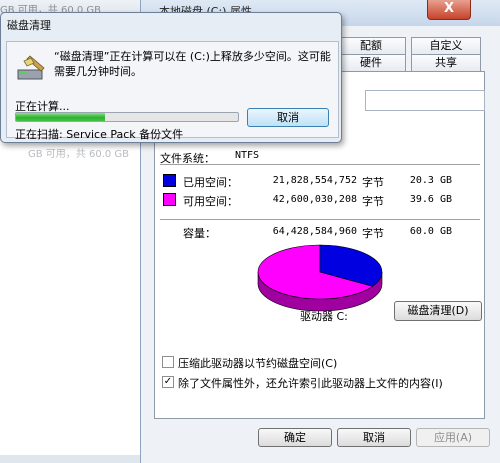 The width and height of the screenshot is (500, 463). I want to click on cancel-button: 取消, so click(374, 437).